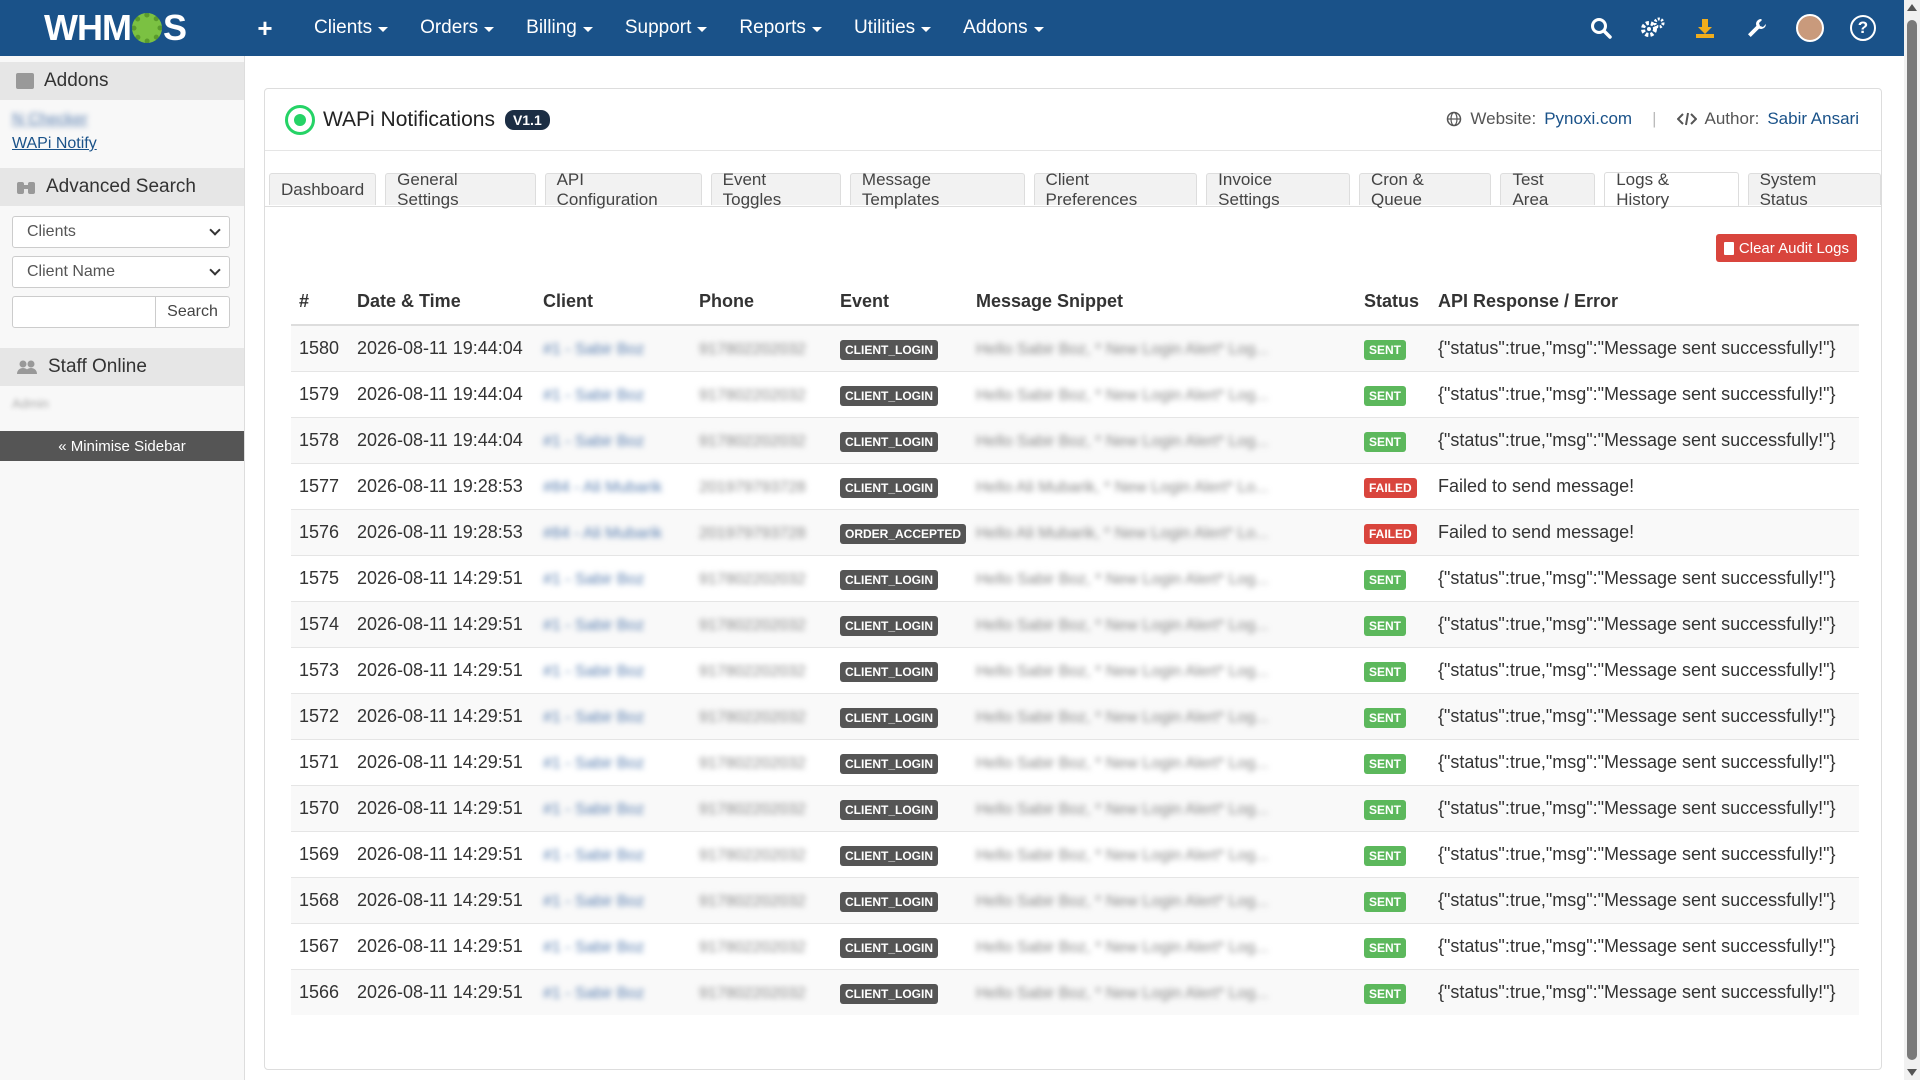 The height and width of the screenshot is (1080, 1920). What do you see at coordinates (442, 302) in the screenshot?
I see `col-date: Date & Time` at bounding box center [442, 302].